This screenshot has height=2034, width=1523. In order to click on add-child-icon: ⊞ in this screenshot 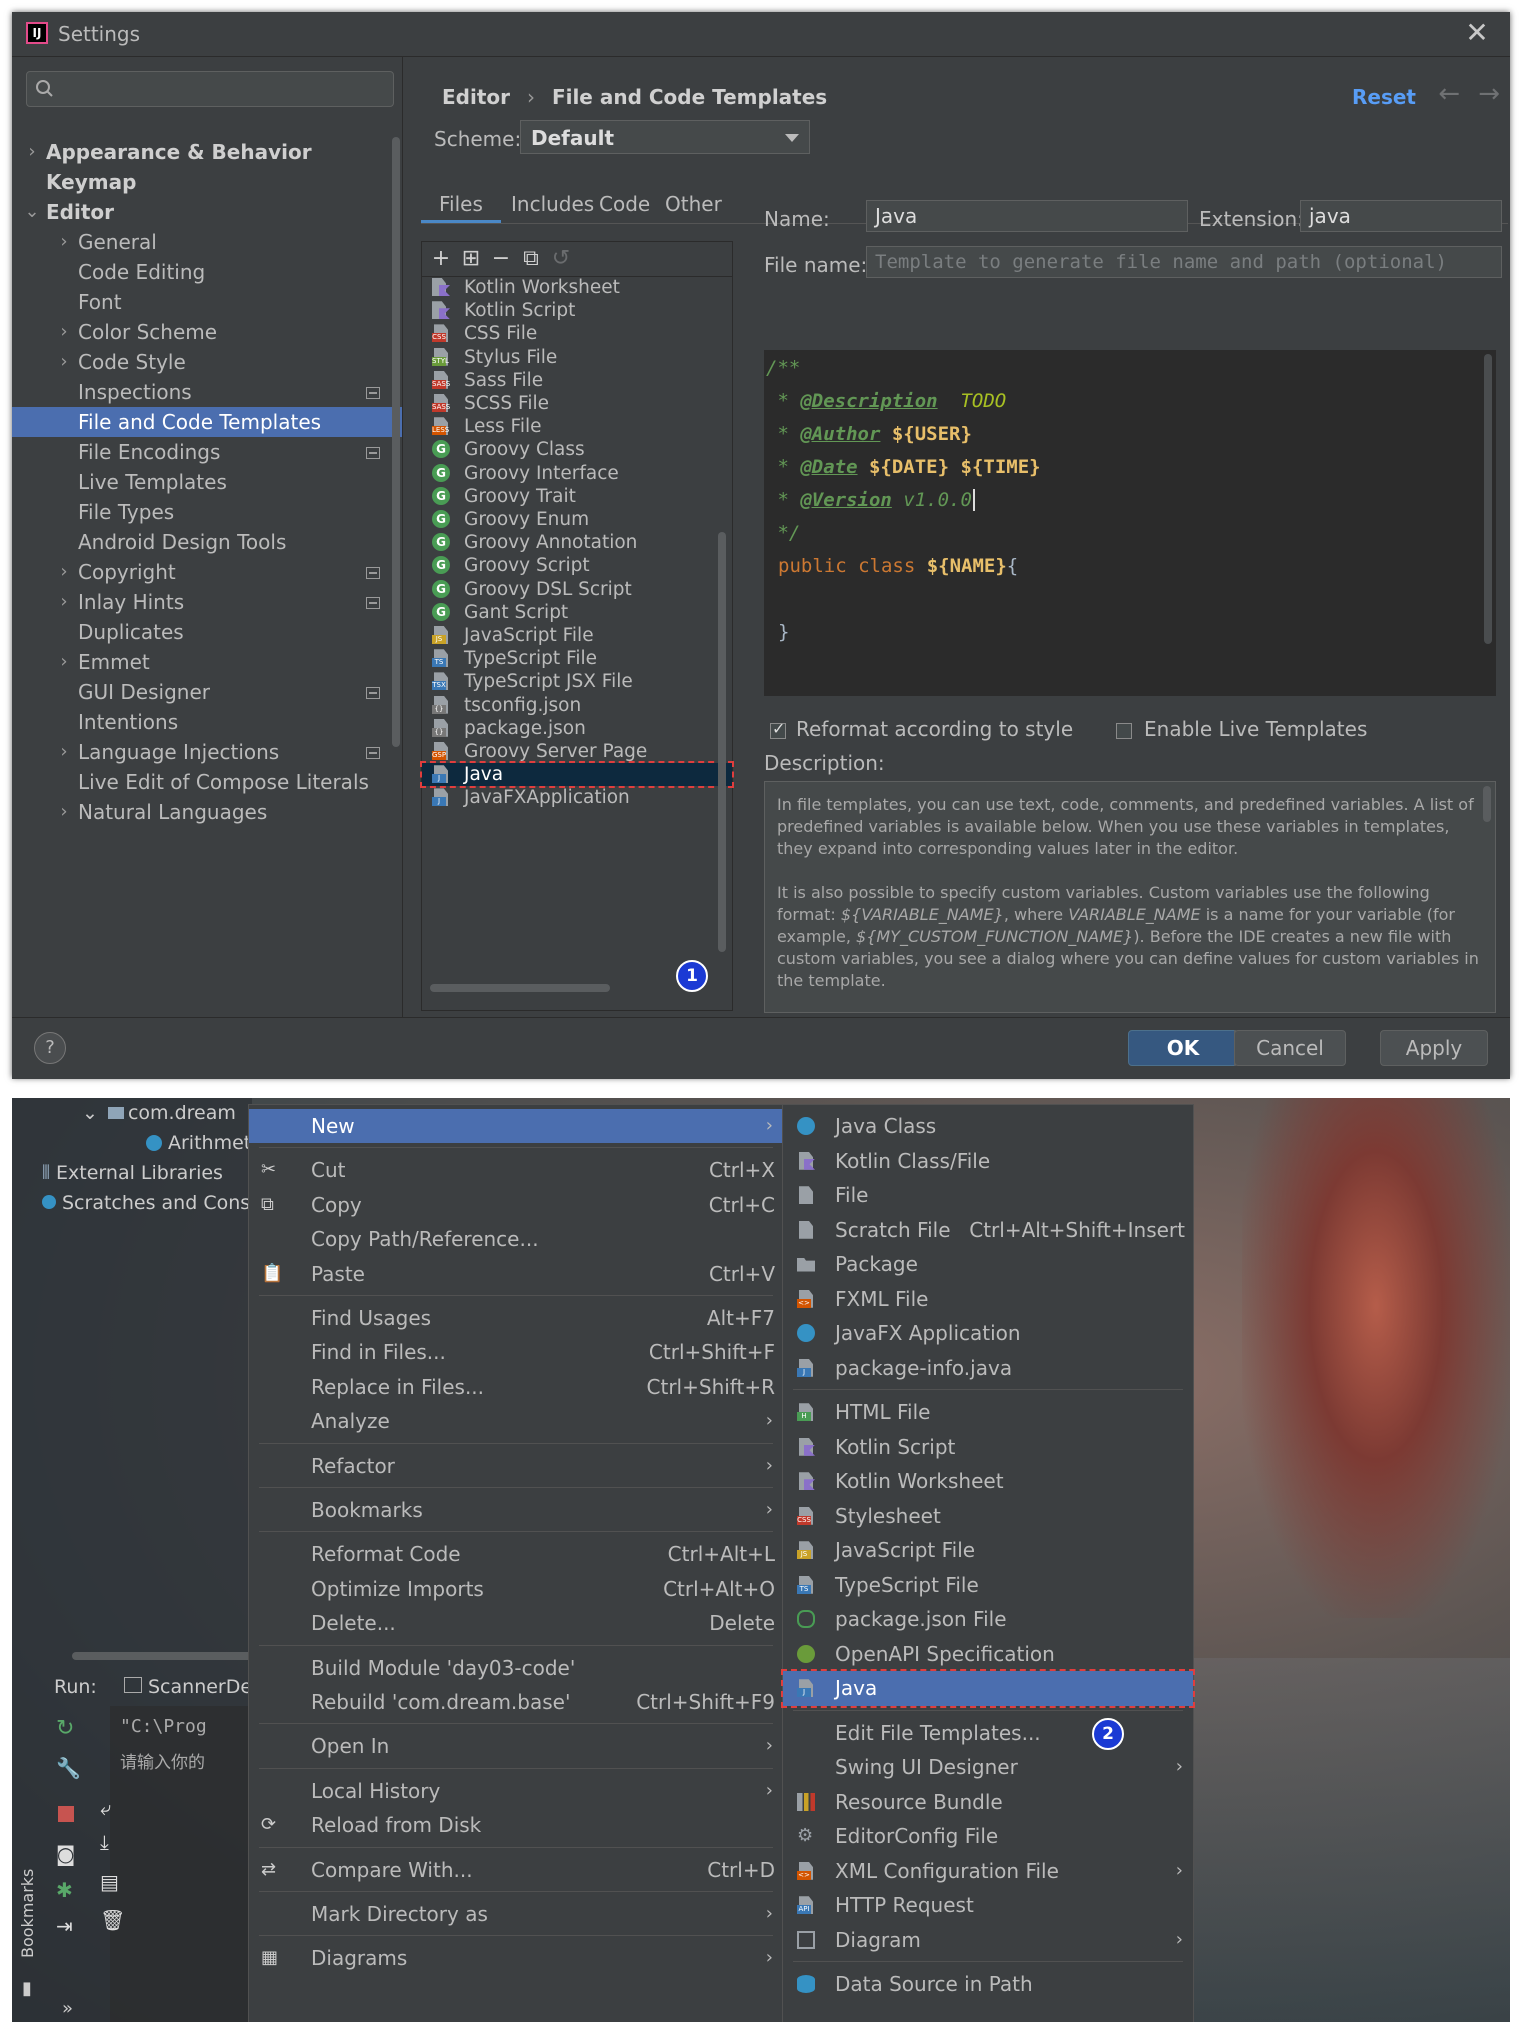, I will do `click(471, 259)`.